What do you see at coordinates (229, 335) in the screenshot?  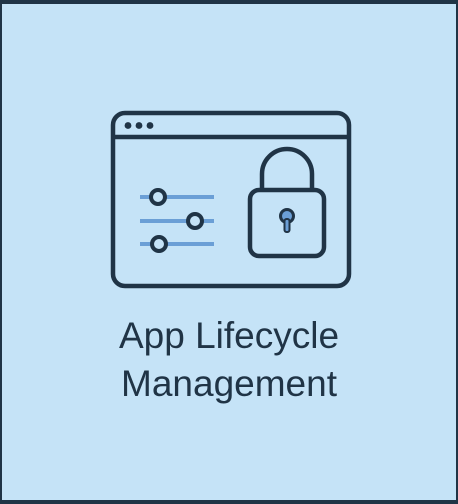 I see `tile-title-line-1: App Lifecycle` at bounding box center [229, 335].